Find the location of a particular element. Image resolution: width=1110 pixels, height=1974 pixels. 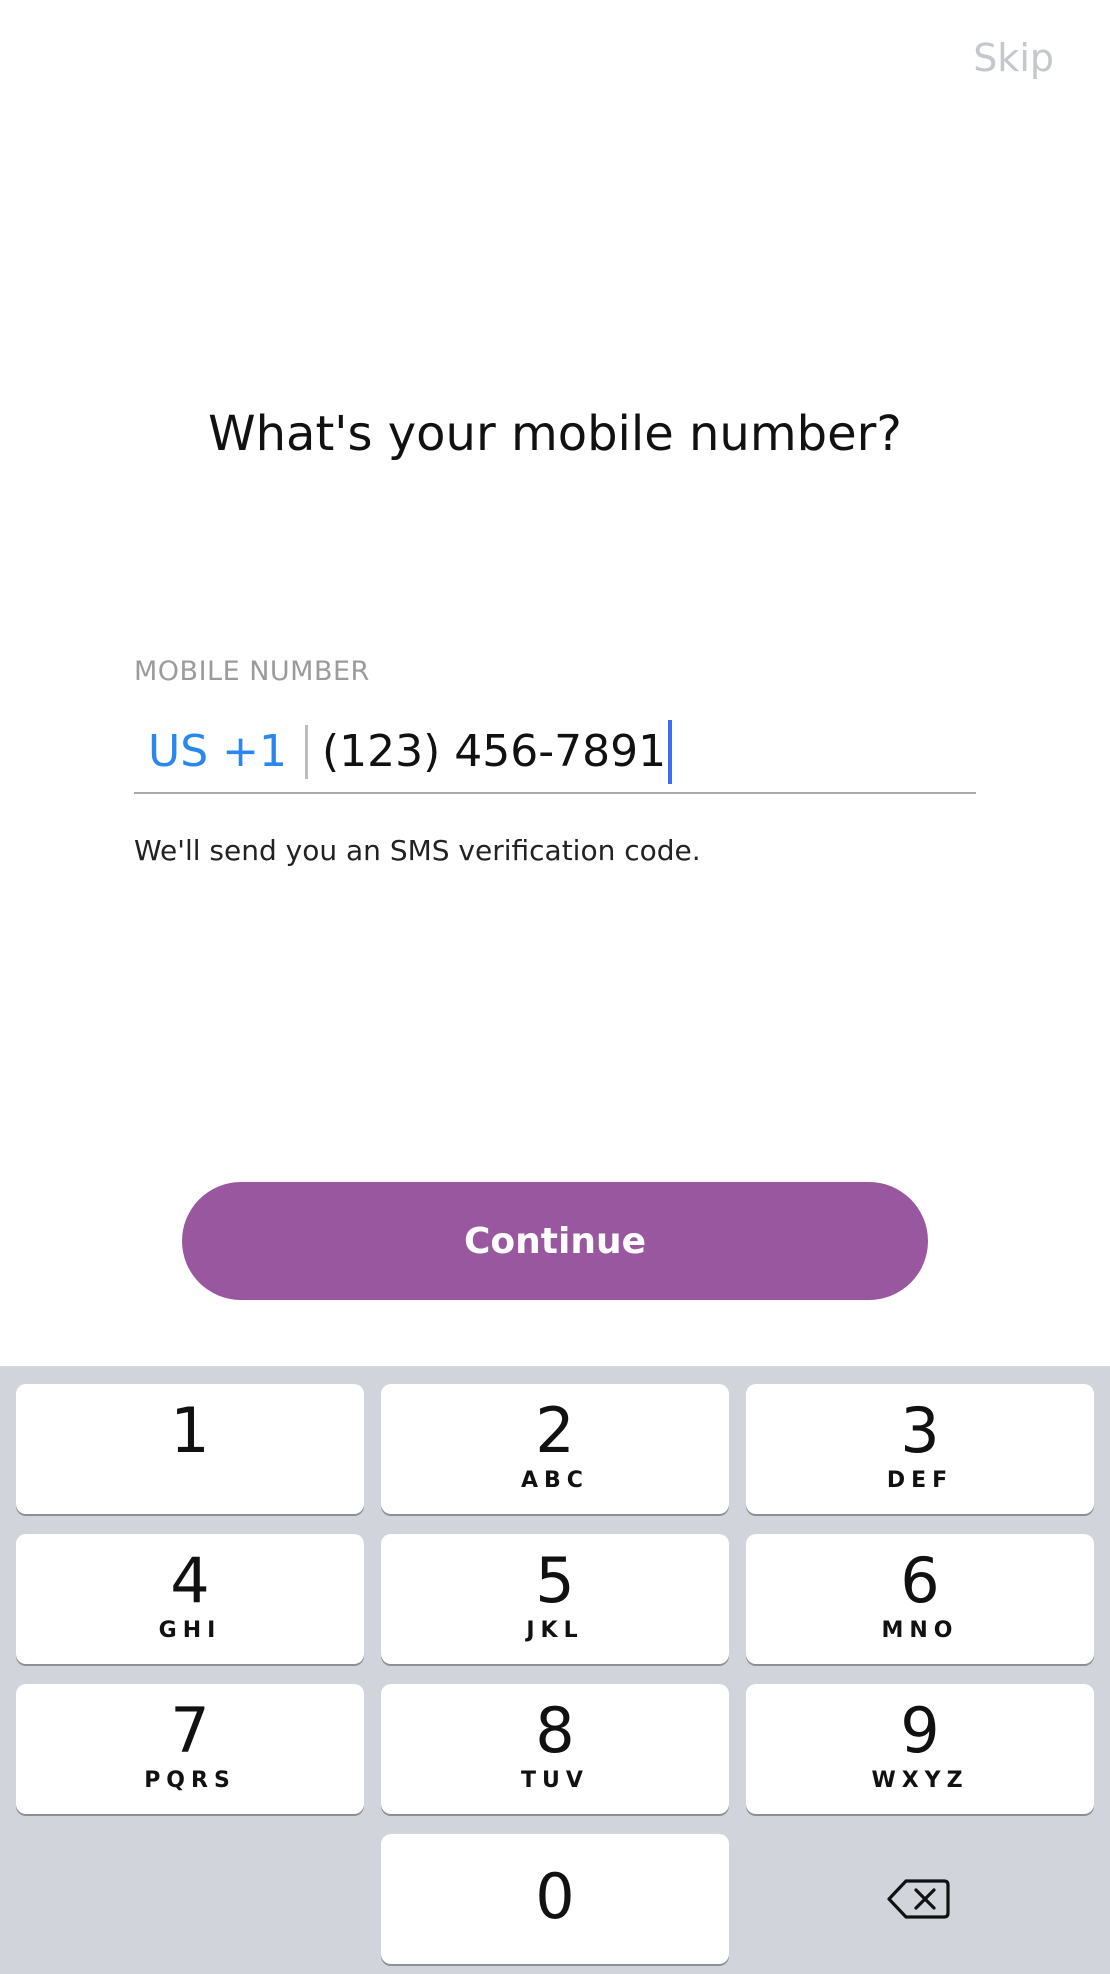

backspace-button is located at coordinates (918, 1899).